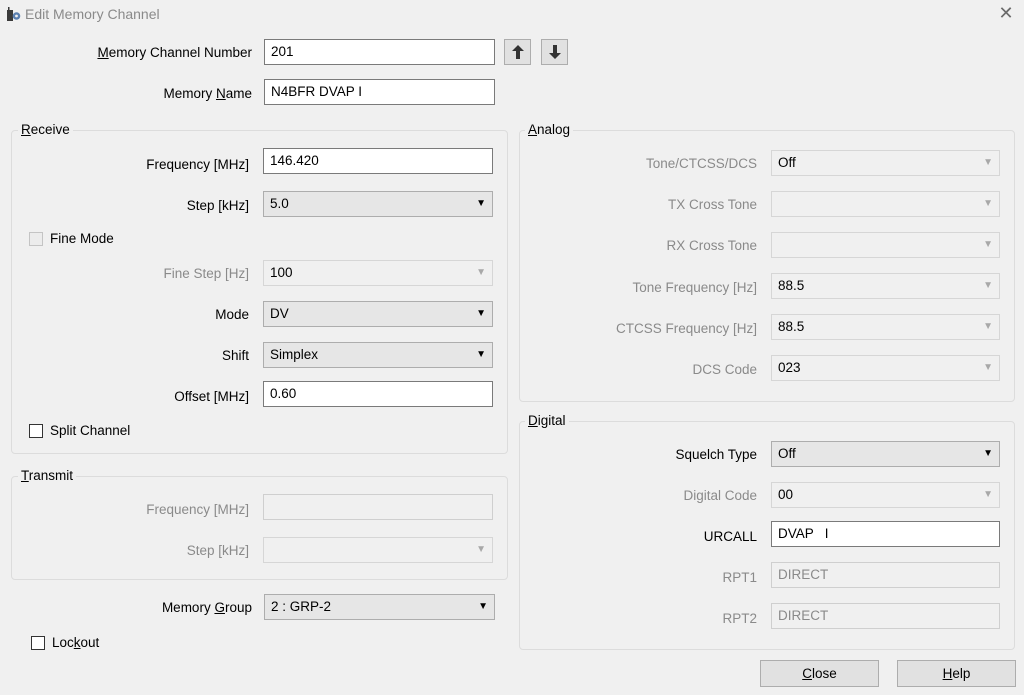  What do you see at coordinates (549, 129) in the screenshot?
I see `analog-group-label: Analog` at bounding box center [549, 129].